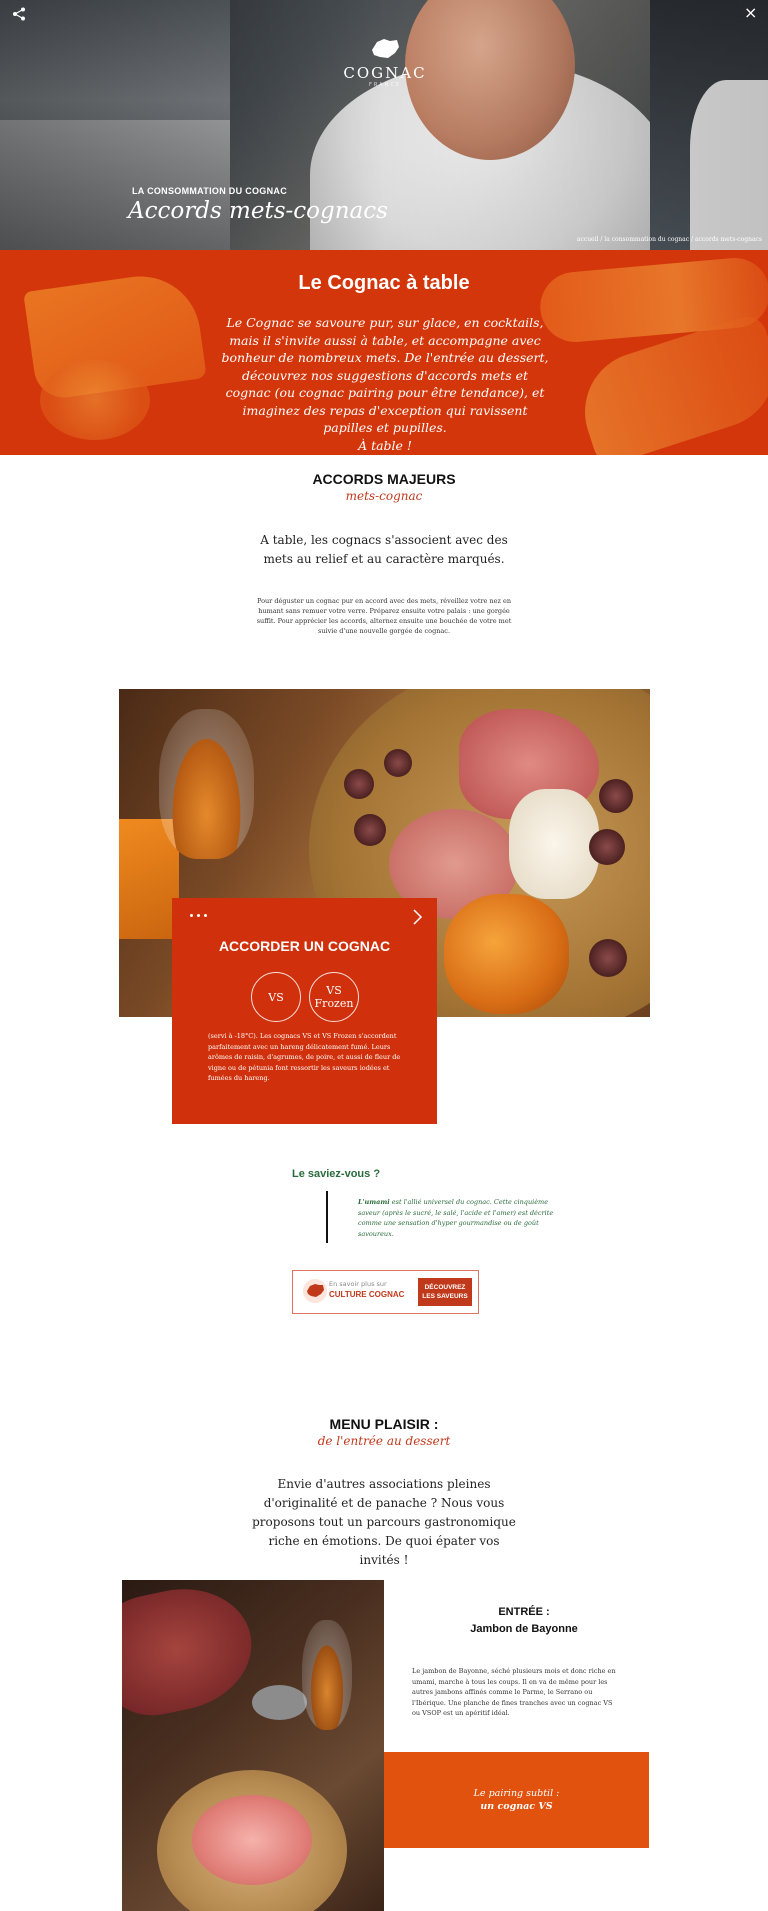  Describe the element at coordinates (279, 1702) in the screenshot. I see `photo-bowl` at that location.